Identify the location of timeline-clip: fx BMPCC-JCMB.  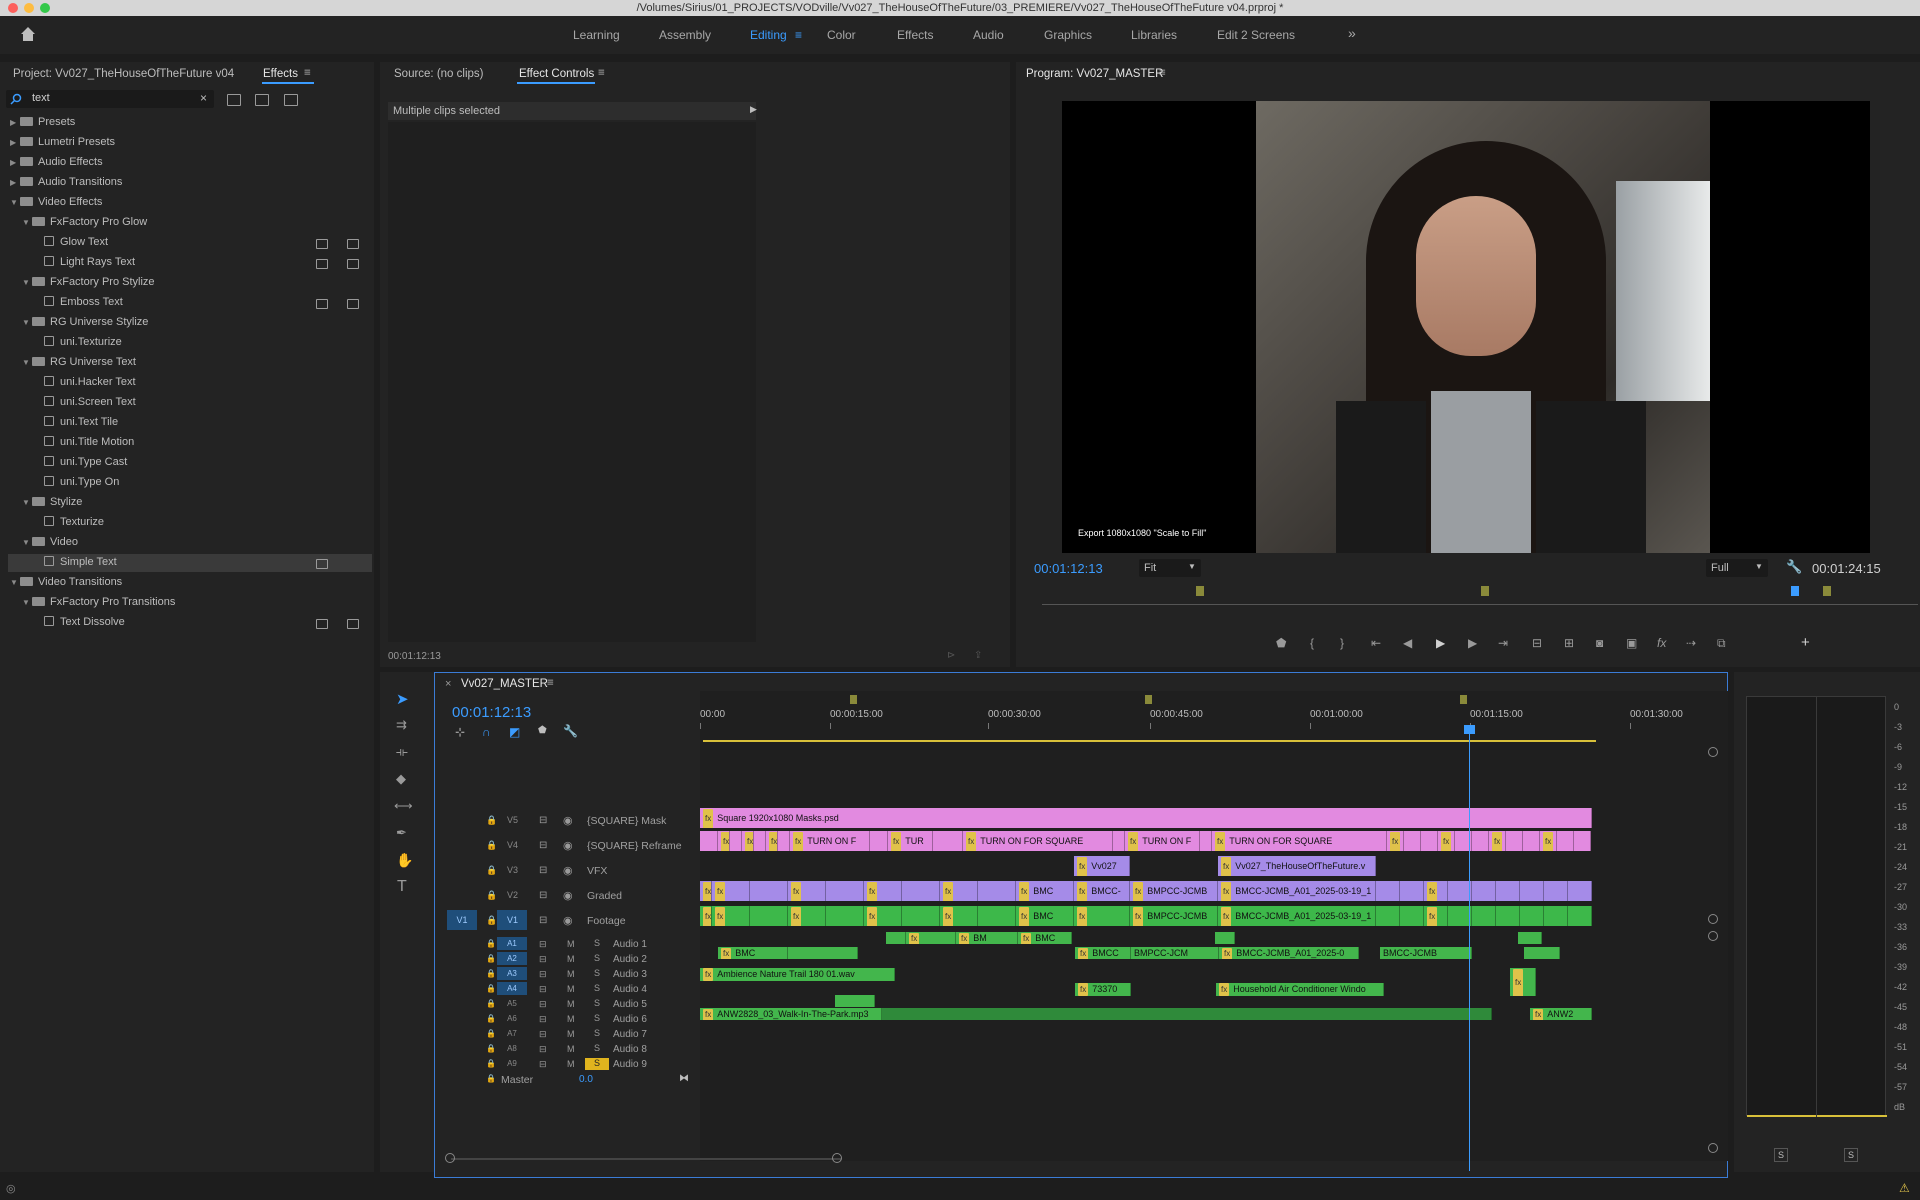
(1174, 916).